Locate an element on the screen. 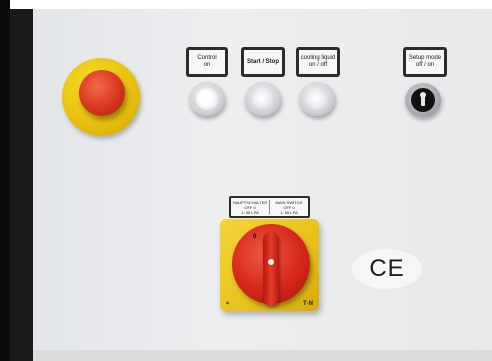 This screenshot has width=492, height=361. ce-mark: CE is located at coordinates (387, 268).